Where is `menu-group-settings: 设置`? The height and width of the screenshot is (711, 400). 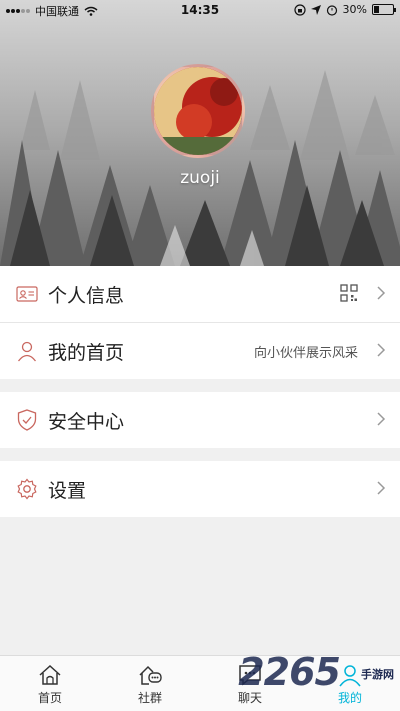
menu-group-settings: 设置 is located at coordinates (200, 489).